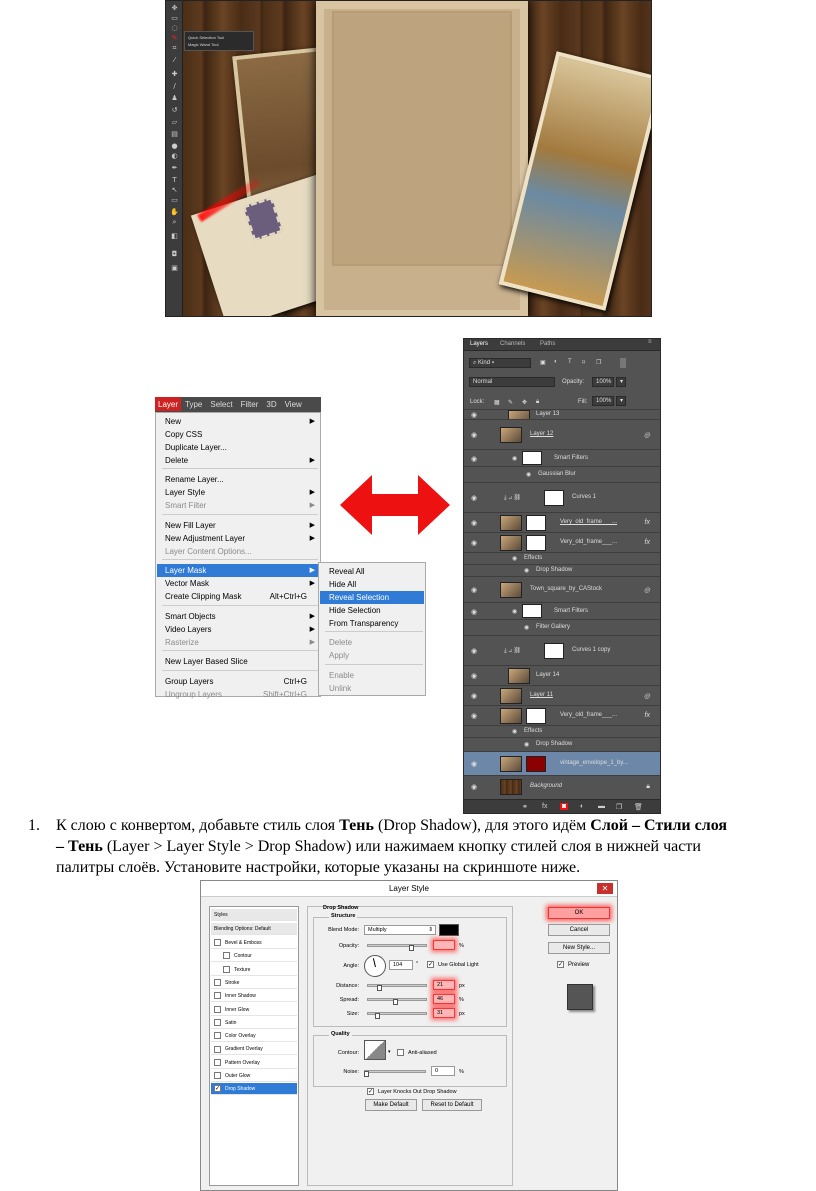 The height and width of the screenshot is (1191, 816). What do you see at coordinates (391, 1105) in the screenshot?
I see `make-default-button: Make Default` at bounding box center [391, 1105].